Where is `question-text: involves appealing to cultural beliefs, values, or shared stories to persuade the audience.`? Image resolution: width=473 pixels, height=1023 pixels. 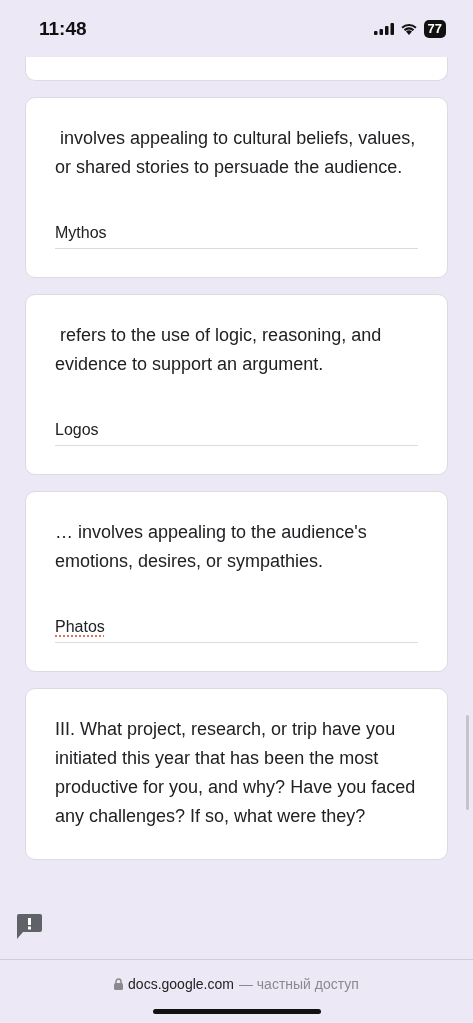 question-text: involves appealing to cultural beliefs, values, or shared stories to persuade the audience. is located at coordinates (236, 153).